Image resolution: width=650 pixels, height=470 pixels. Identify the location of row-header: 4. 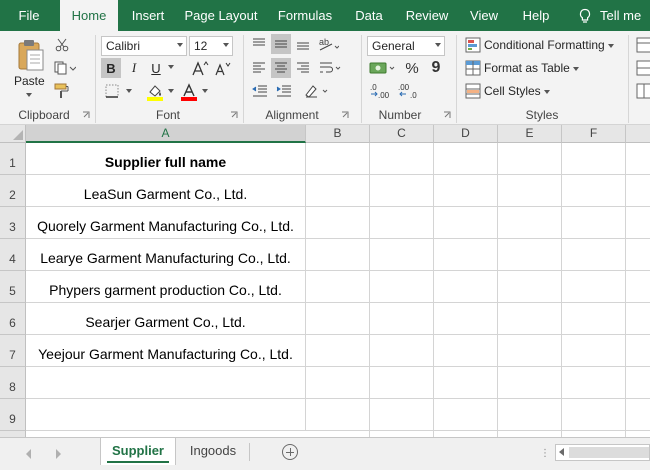
(13, 255).